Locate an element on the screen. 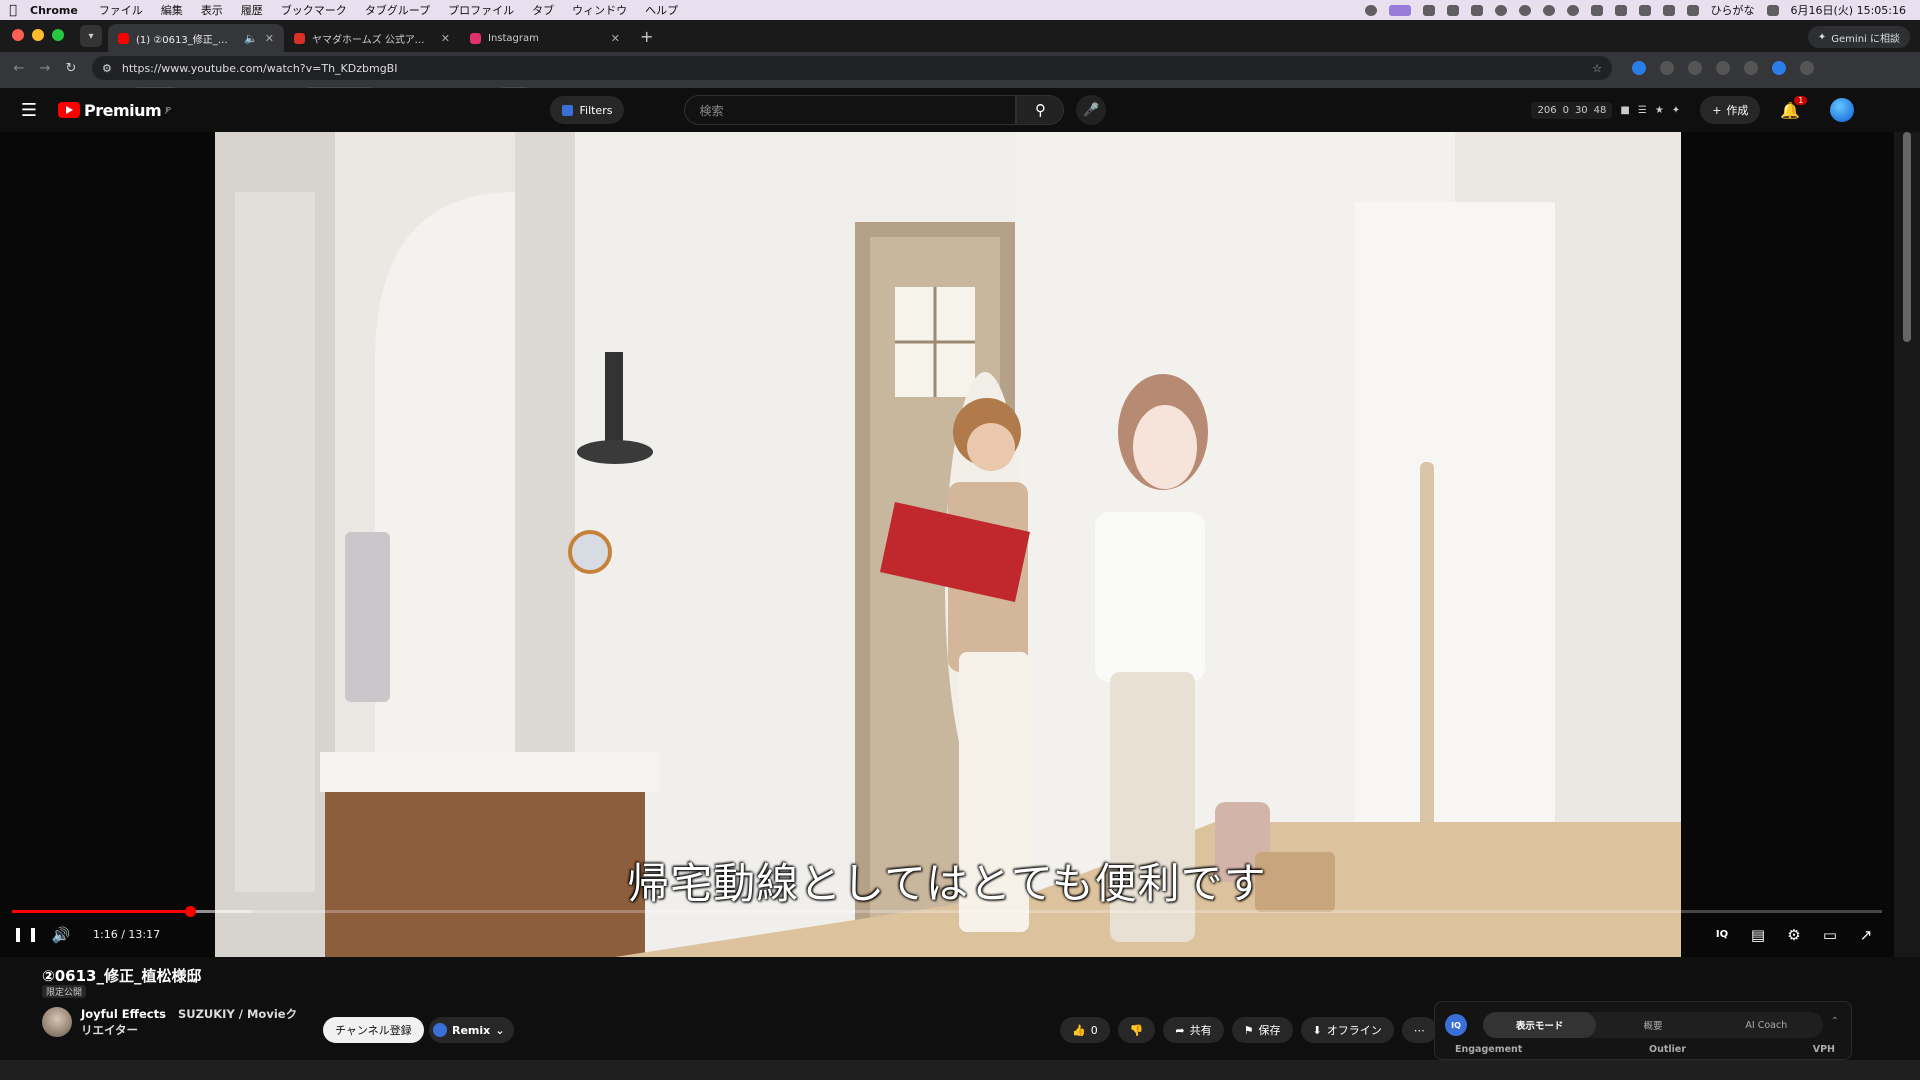 Image resolution: width=1920 pixels, height=1080 pixels. chevron-up-icon: ⌃ is located at coordinates (1835, 1021).